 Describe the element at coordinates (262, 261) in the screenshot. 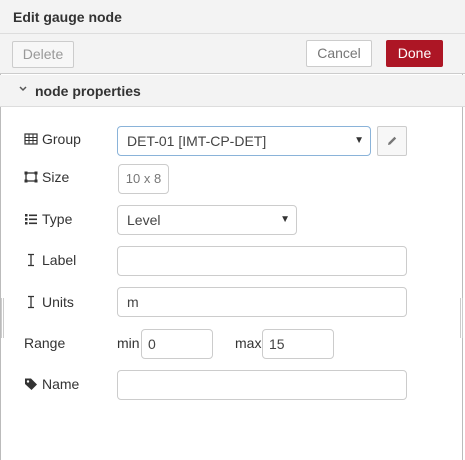

I see `label-input` at that location.